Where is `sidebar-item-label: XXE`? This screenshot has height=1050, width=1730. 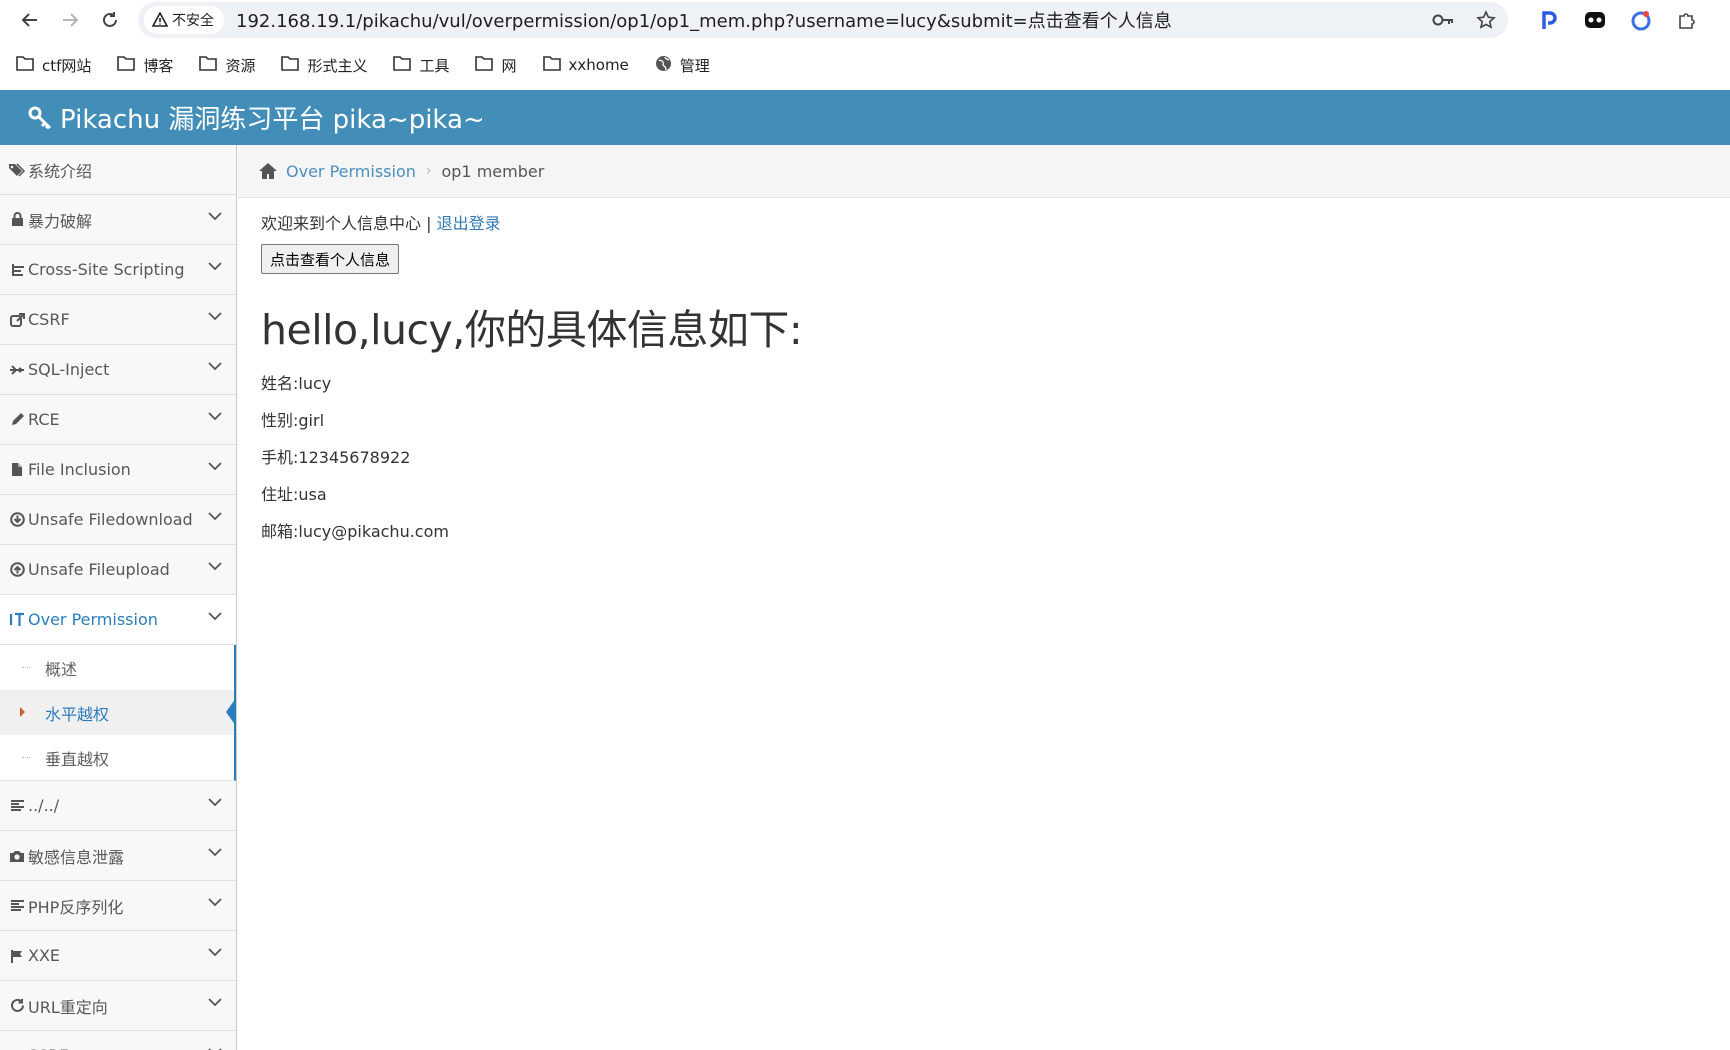
sidebar-item-label: XXE is located at coordinates (44, 955).